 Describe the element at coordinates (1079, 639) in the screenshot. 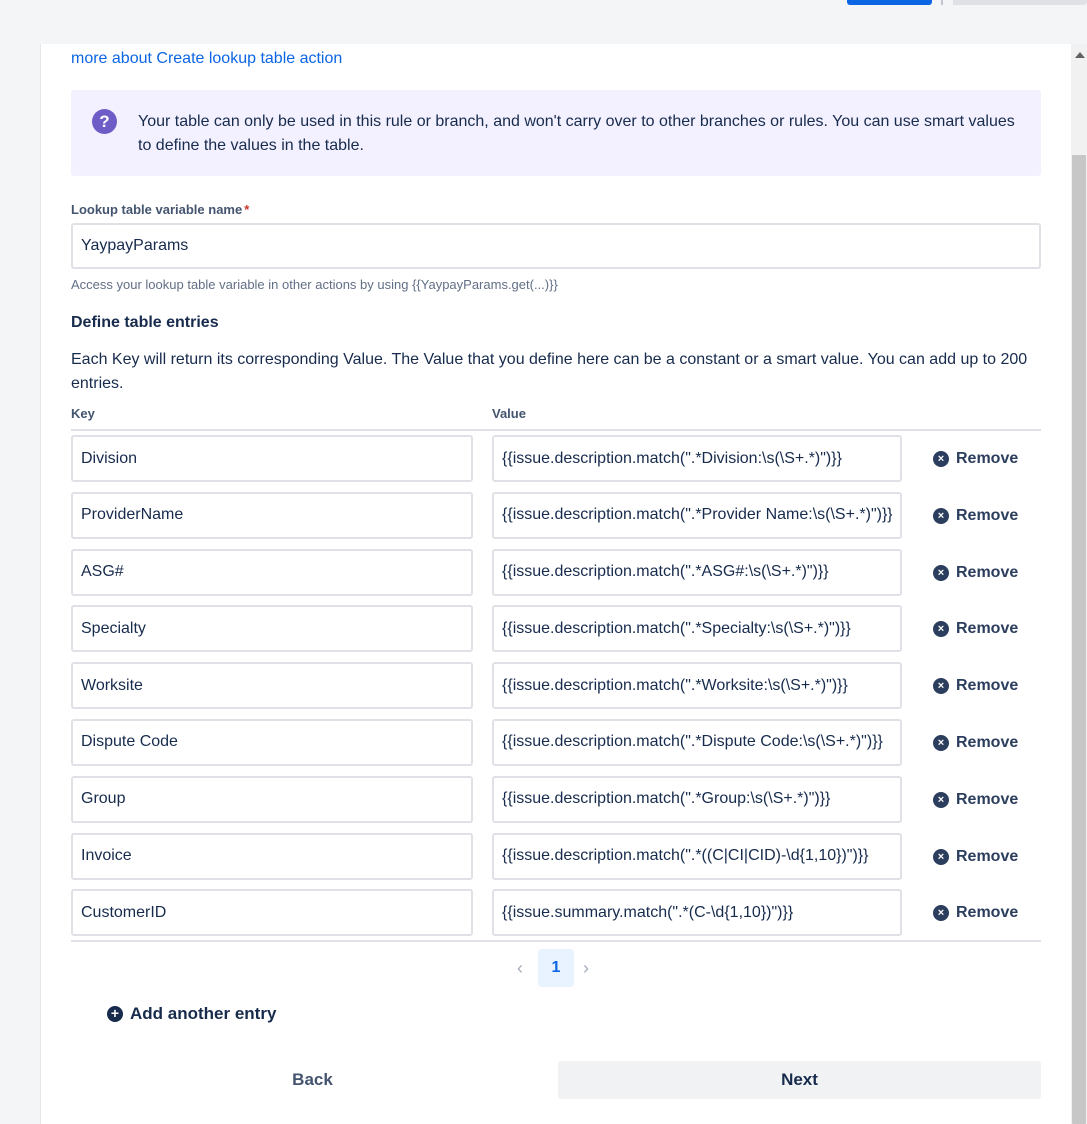

I see `scrollbar-thumb` at that location.